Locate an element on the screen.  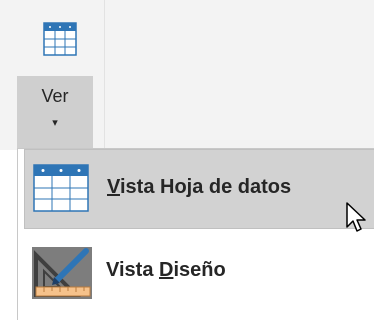
view-dropdown-button: Ver ▾ is located at coordinates (55, 115).